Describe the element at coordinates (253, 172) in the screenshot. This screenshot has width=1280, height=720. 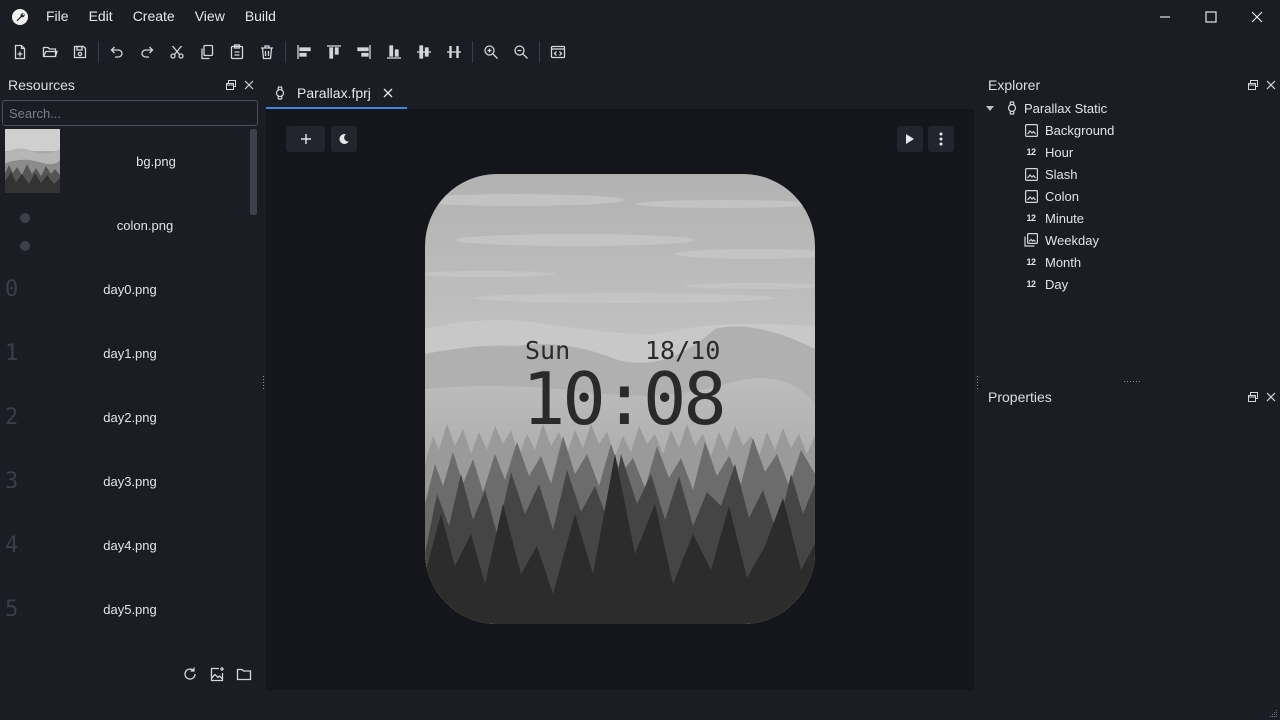
I see `resource-scrollbar` at that location.